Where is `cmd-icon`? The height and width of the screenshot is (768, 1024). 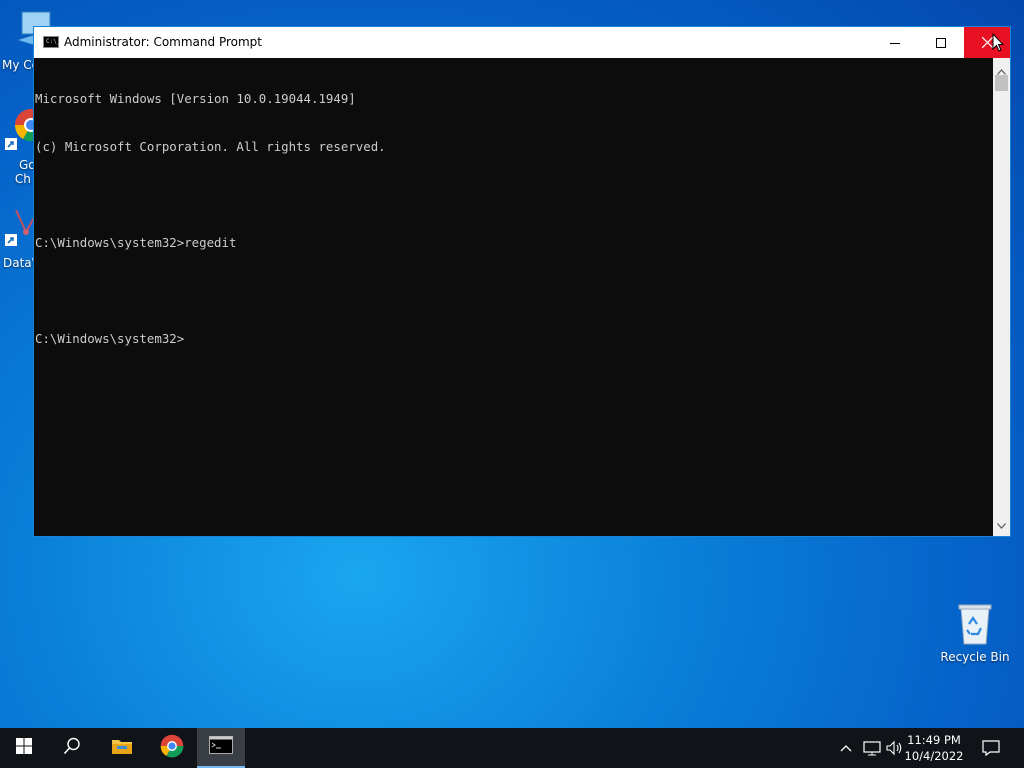 cmd-icon is located at coordinates (221, 747).